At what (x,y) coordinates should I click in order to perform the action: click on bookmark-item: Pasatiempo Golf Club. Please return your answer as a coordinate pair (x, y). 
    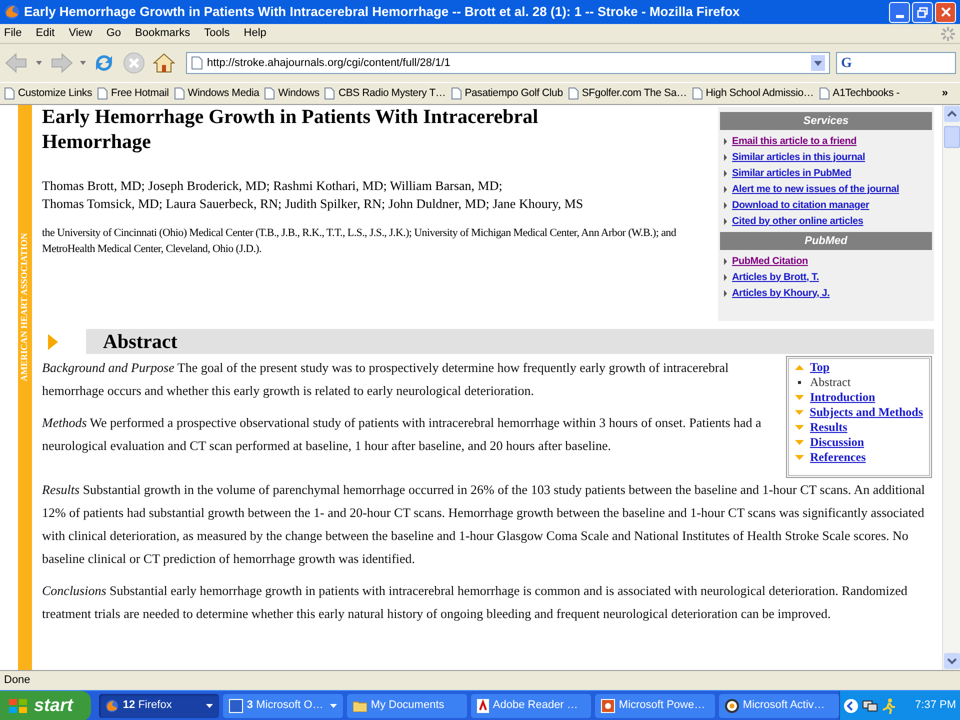
    Looking at the image, I should click on (506, 94).